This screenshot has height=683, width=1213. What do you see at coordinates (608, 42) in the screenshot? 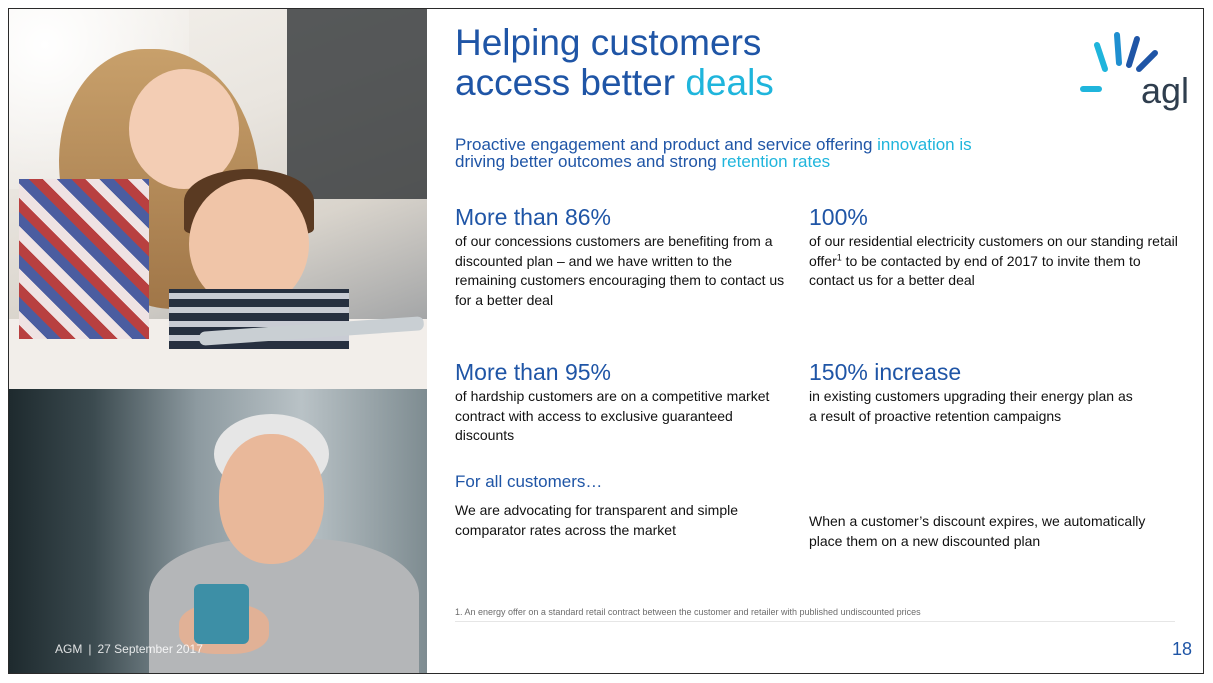
I see `title-line-1: Helping customers` at bounding box center [608, 42].